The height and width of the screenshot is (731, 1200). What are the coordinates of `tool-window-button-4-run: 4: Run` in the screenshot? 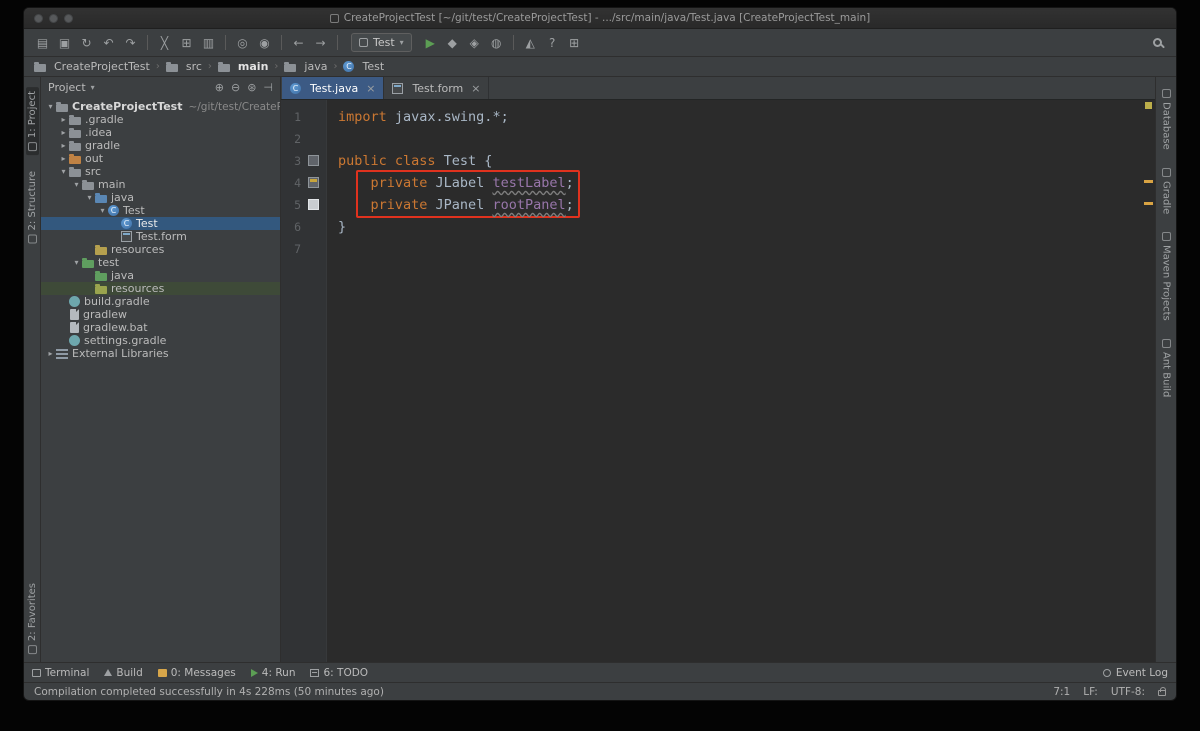 It's located at (272, 673).